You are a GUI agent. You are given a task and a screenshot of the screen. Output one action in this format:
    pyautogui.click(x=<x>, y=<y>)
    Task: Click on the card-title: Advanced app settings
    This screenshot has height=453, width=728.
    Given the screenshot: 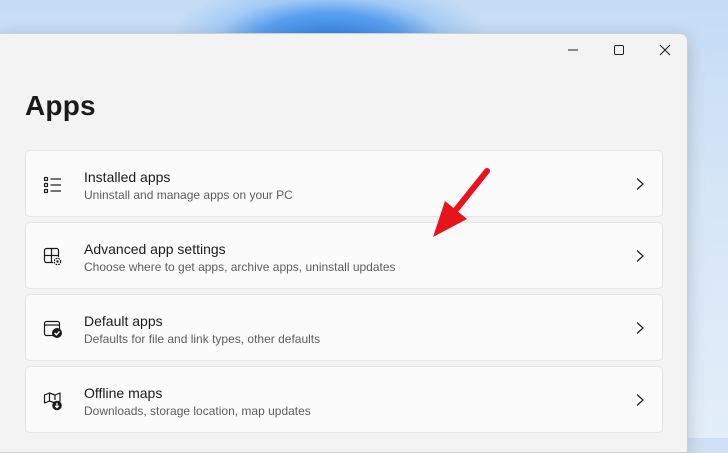 What is the action you would take?
    pyautogui.click(x=155, y=249)
    